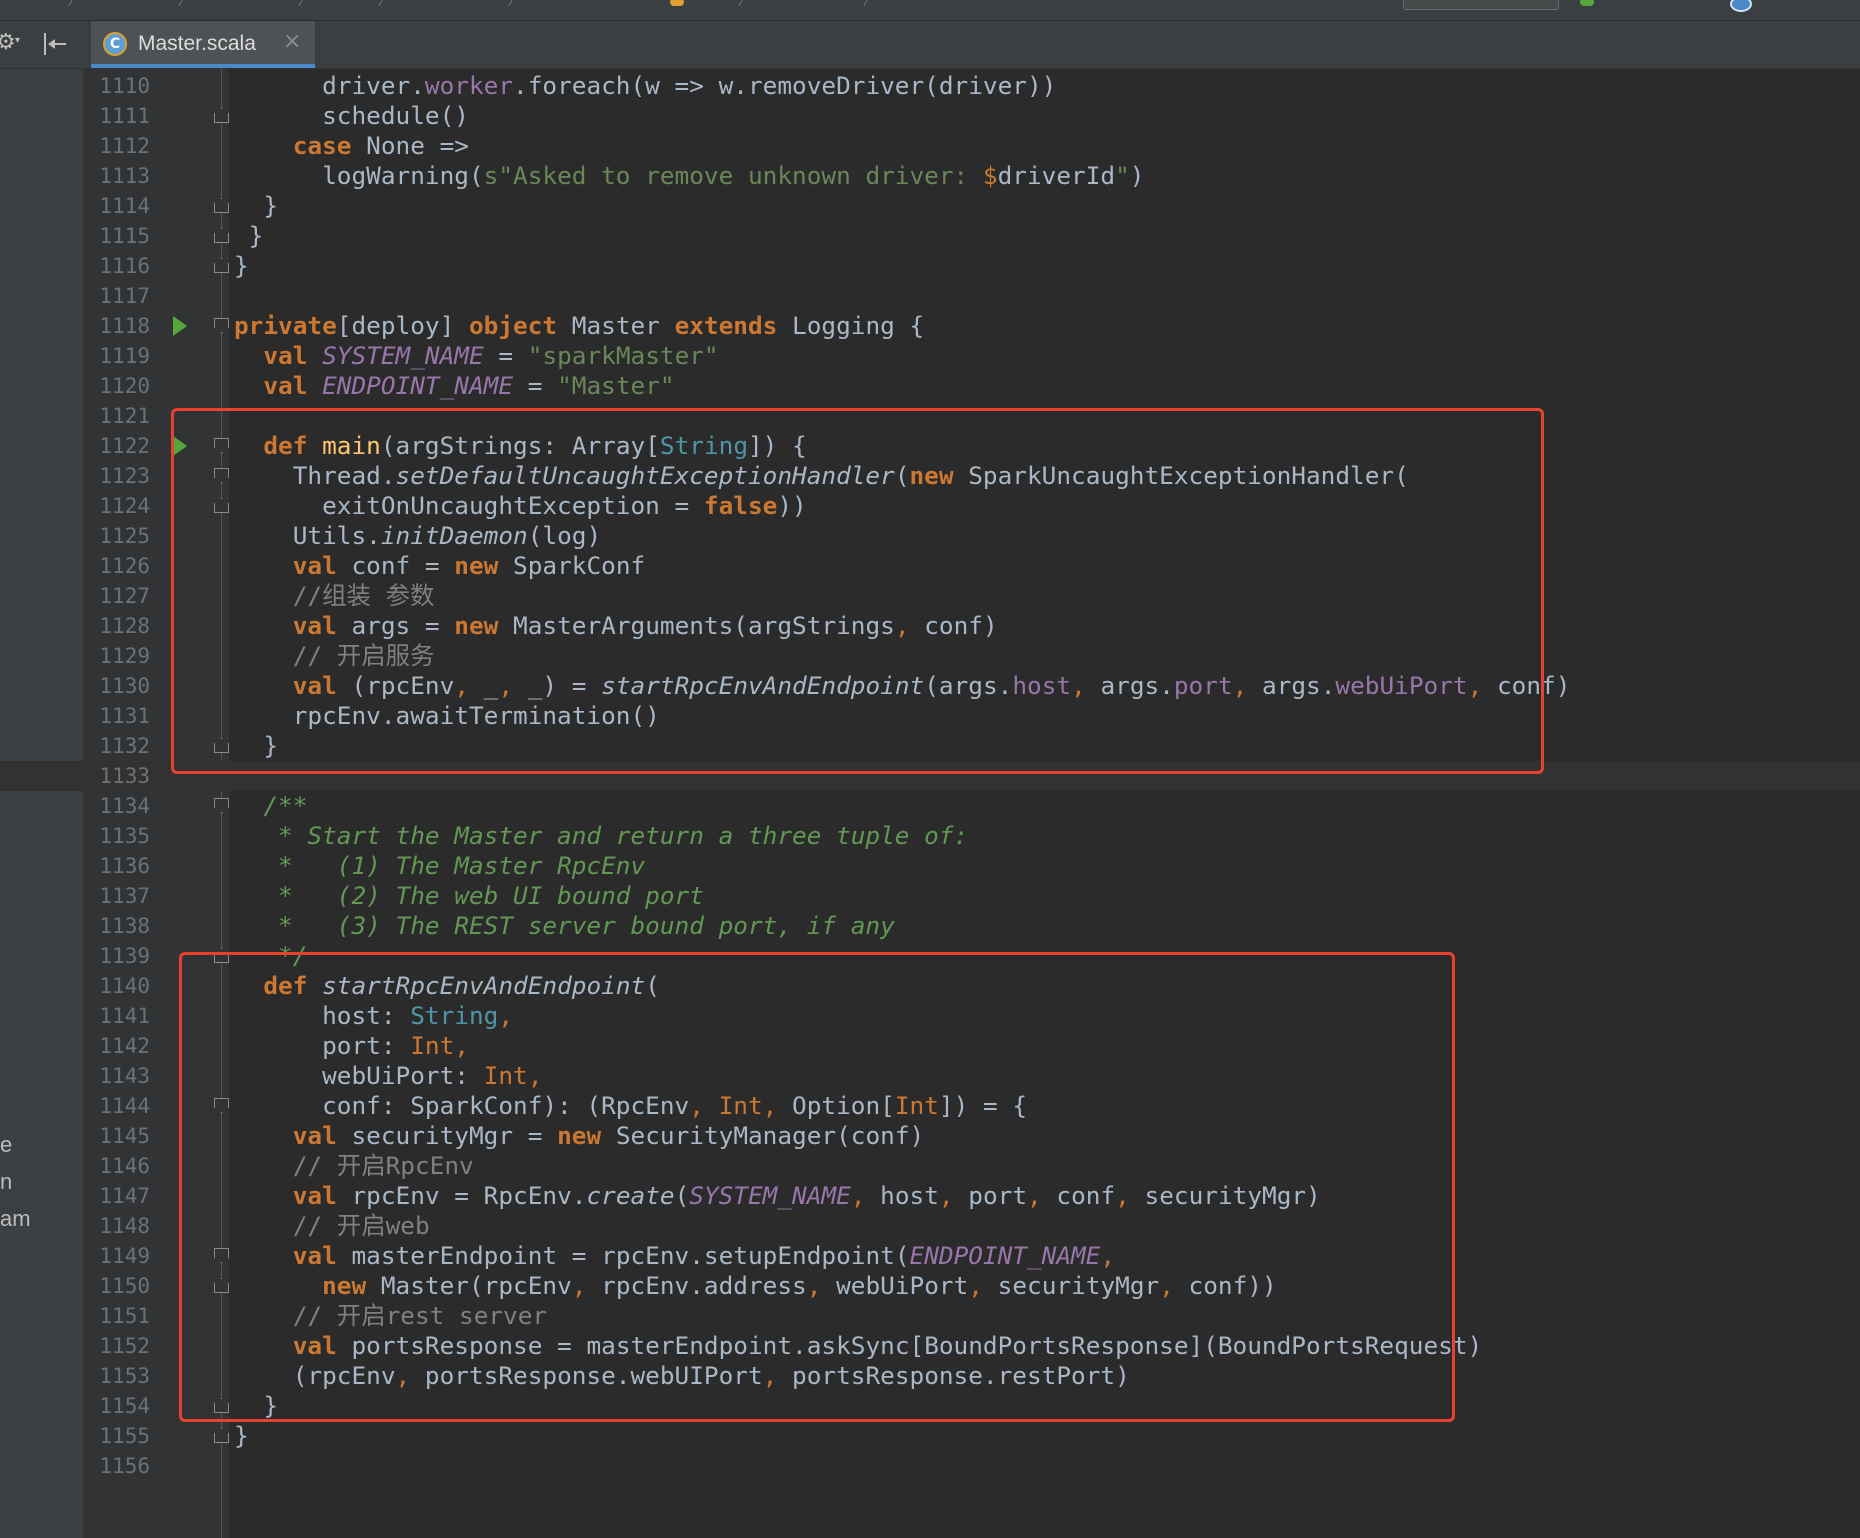  I want to click on code-text: * (1) The Master RpcEnv, so click(439, 866).